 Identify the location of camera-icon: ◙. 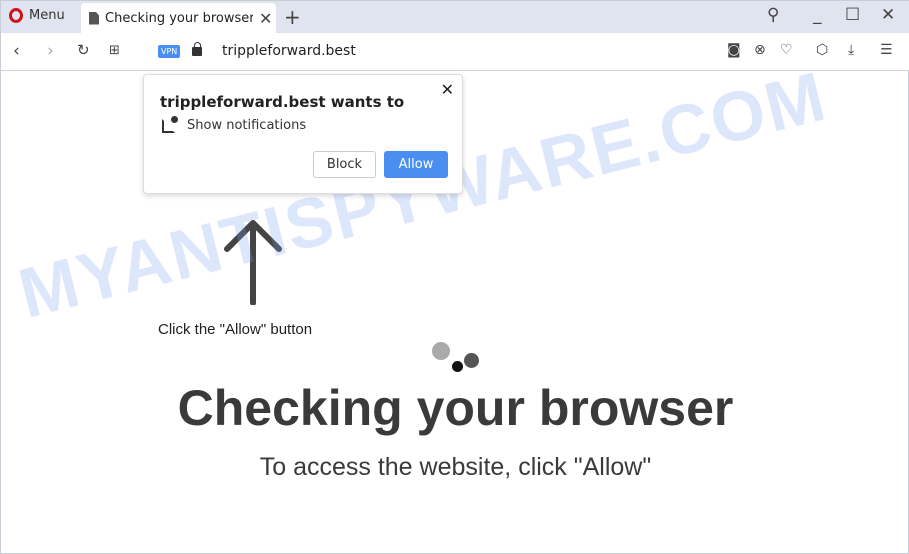
(734, 50).